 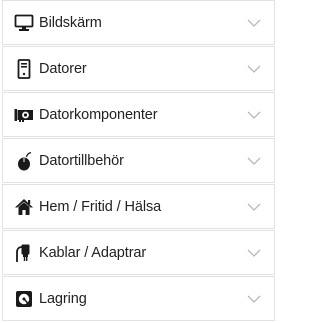 What do you see at coordinates (63, 298) in the screenshot?
I see `category-label: Lagring` at bounding box center [63, 298].